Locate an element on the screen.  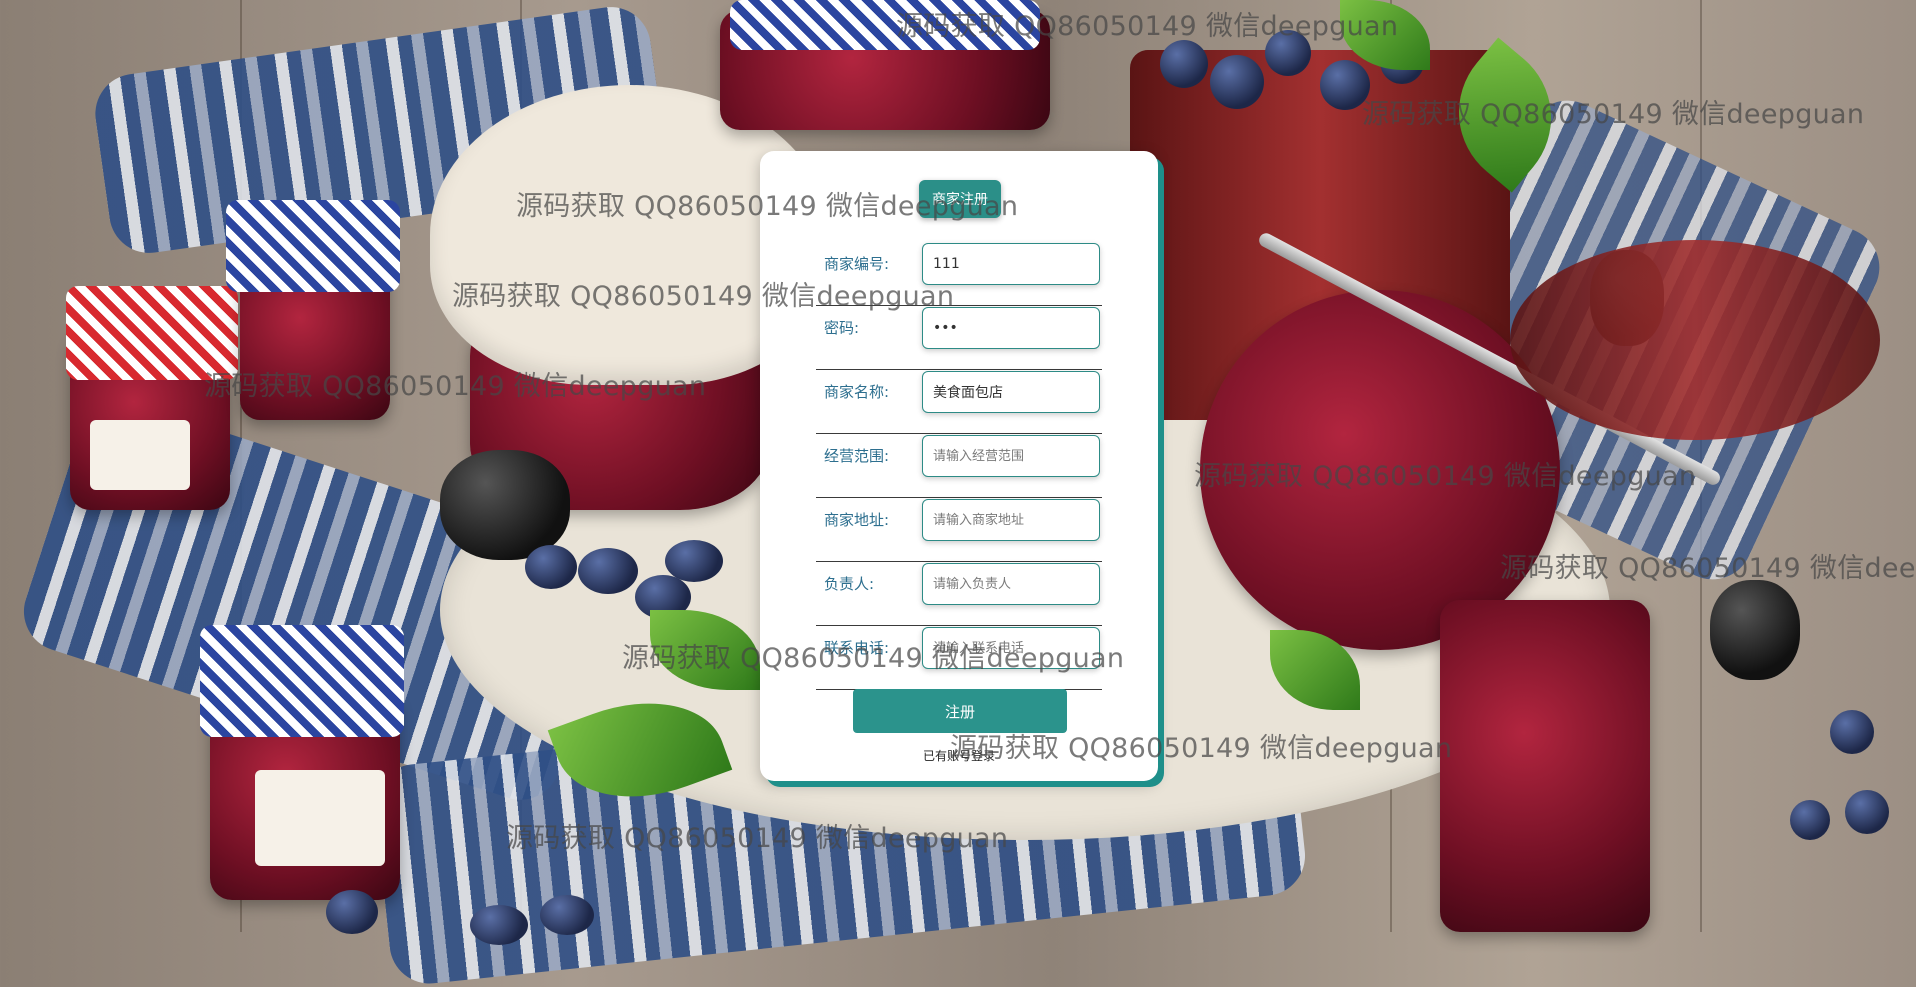
field-row-contact-person: 负责人: is located at coordinates (959, 593).